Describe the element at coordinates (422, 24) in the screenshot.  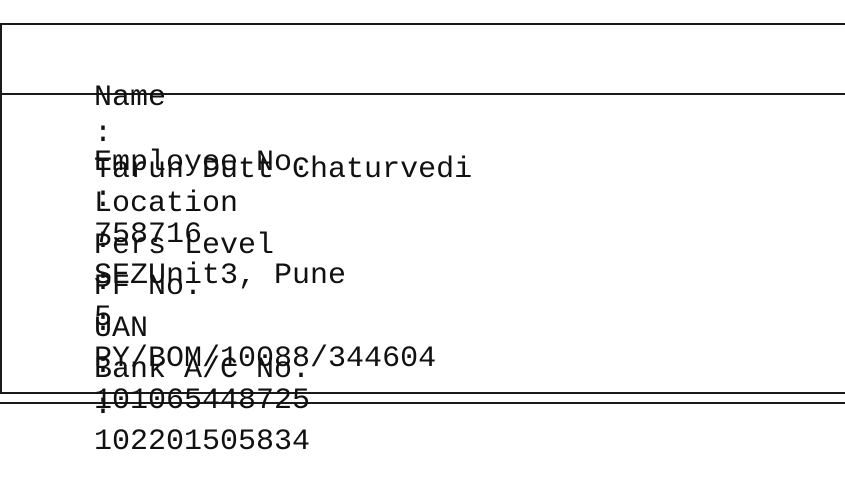
I see `top-border` at that location.